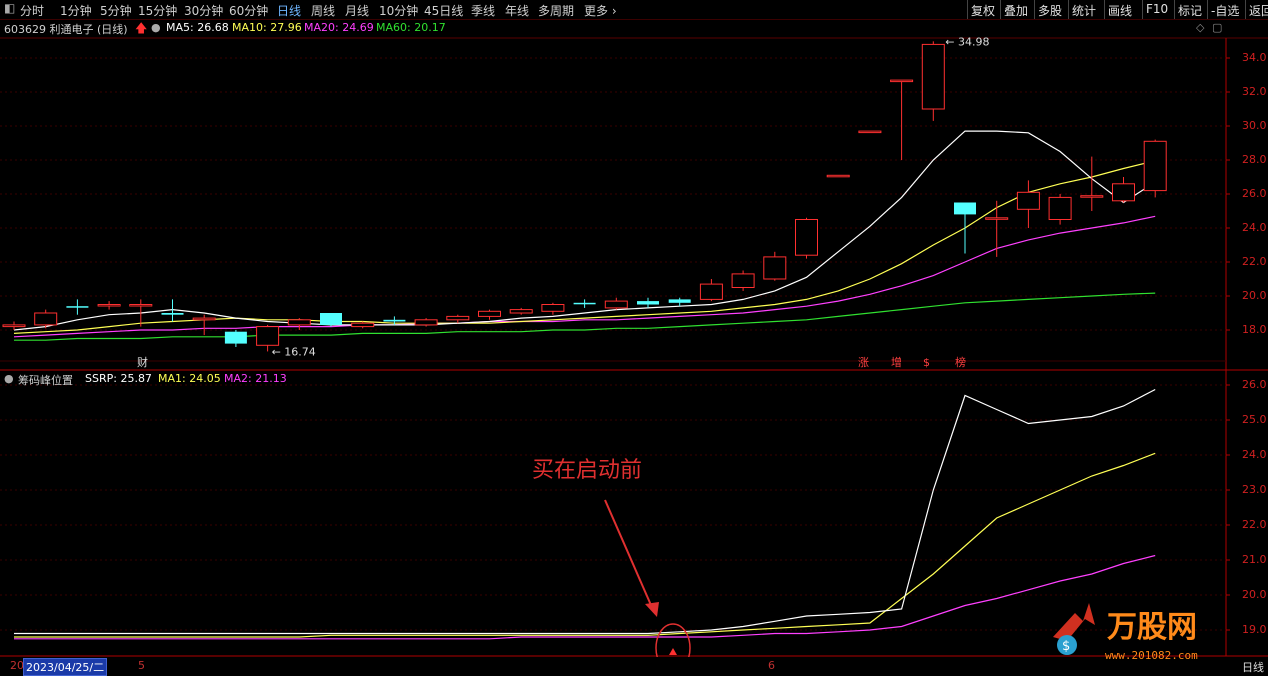 Image resolution: width=1268 pixels, height=676 pixels. I want to click on indicator-tick-label: 23.0, so click(1254, 489).